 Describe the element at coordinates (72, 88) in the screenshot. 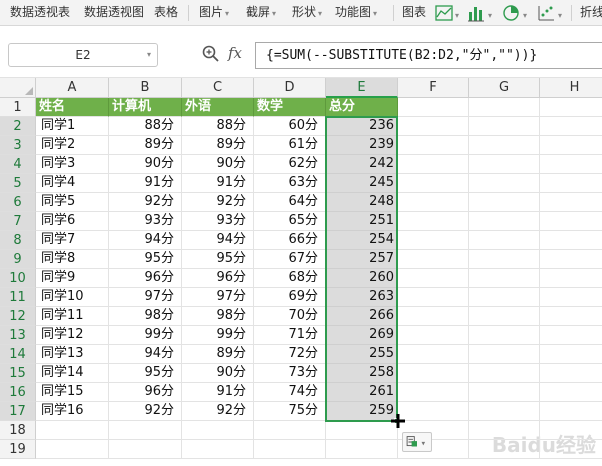

I see `column-header-a: A` at that location.